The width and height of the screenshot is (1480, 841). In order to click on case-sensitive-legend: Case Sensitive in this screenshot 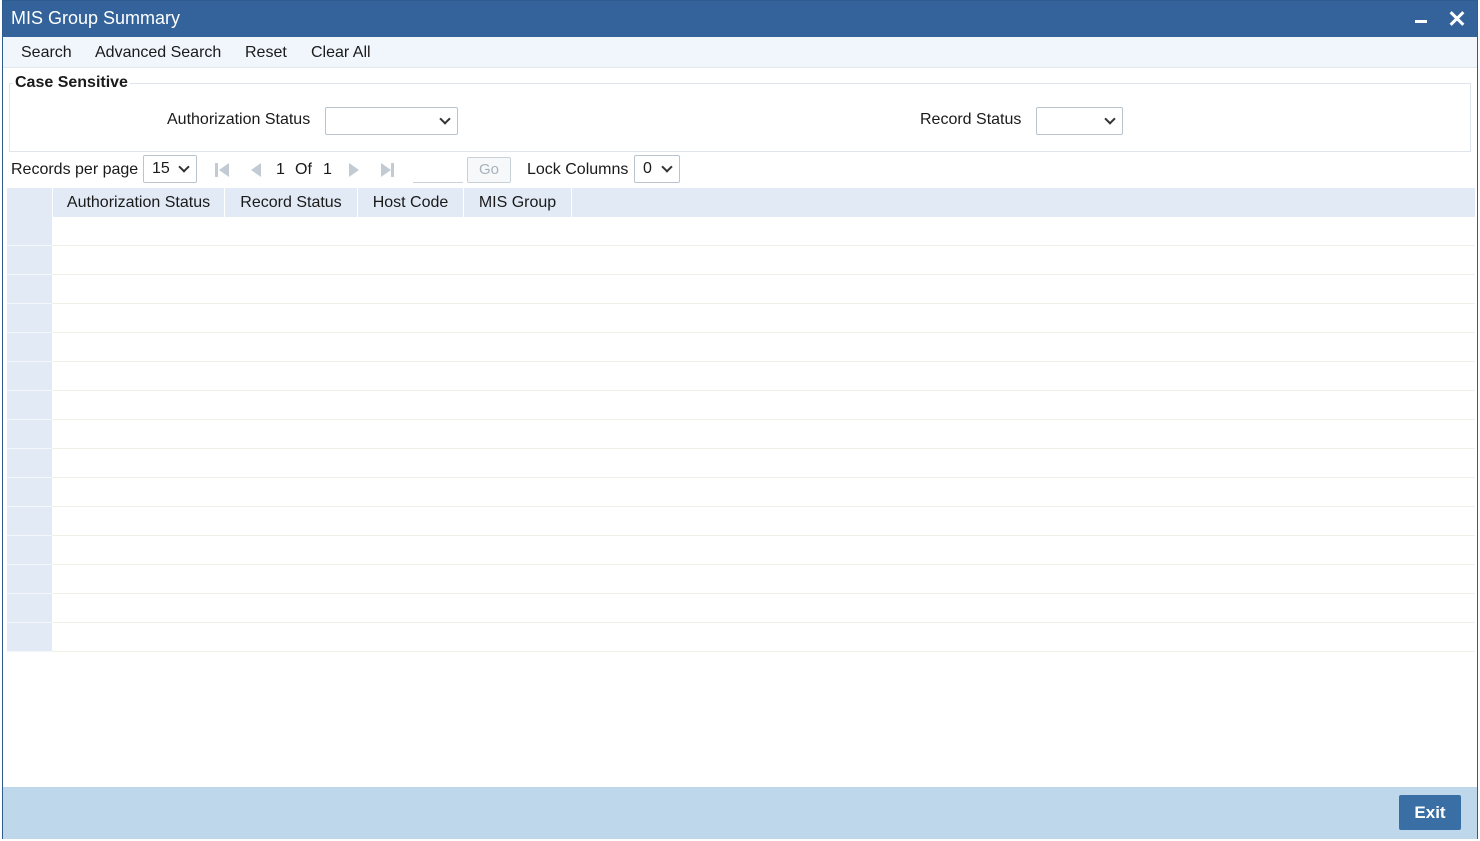, I will do `click(71, 83)`.